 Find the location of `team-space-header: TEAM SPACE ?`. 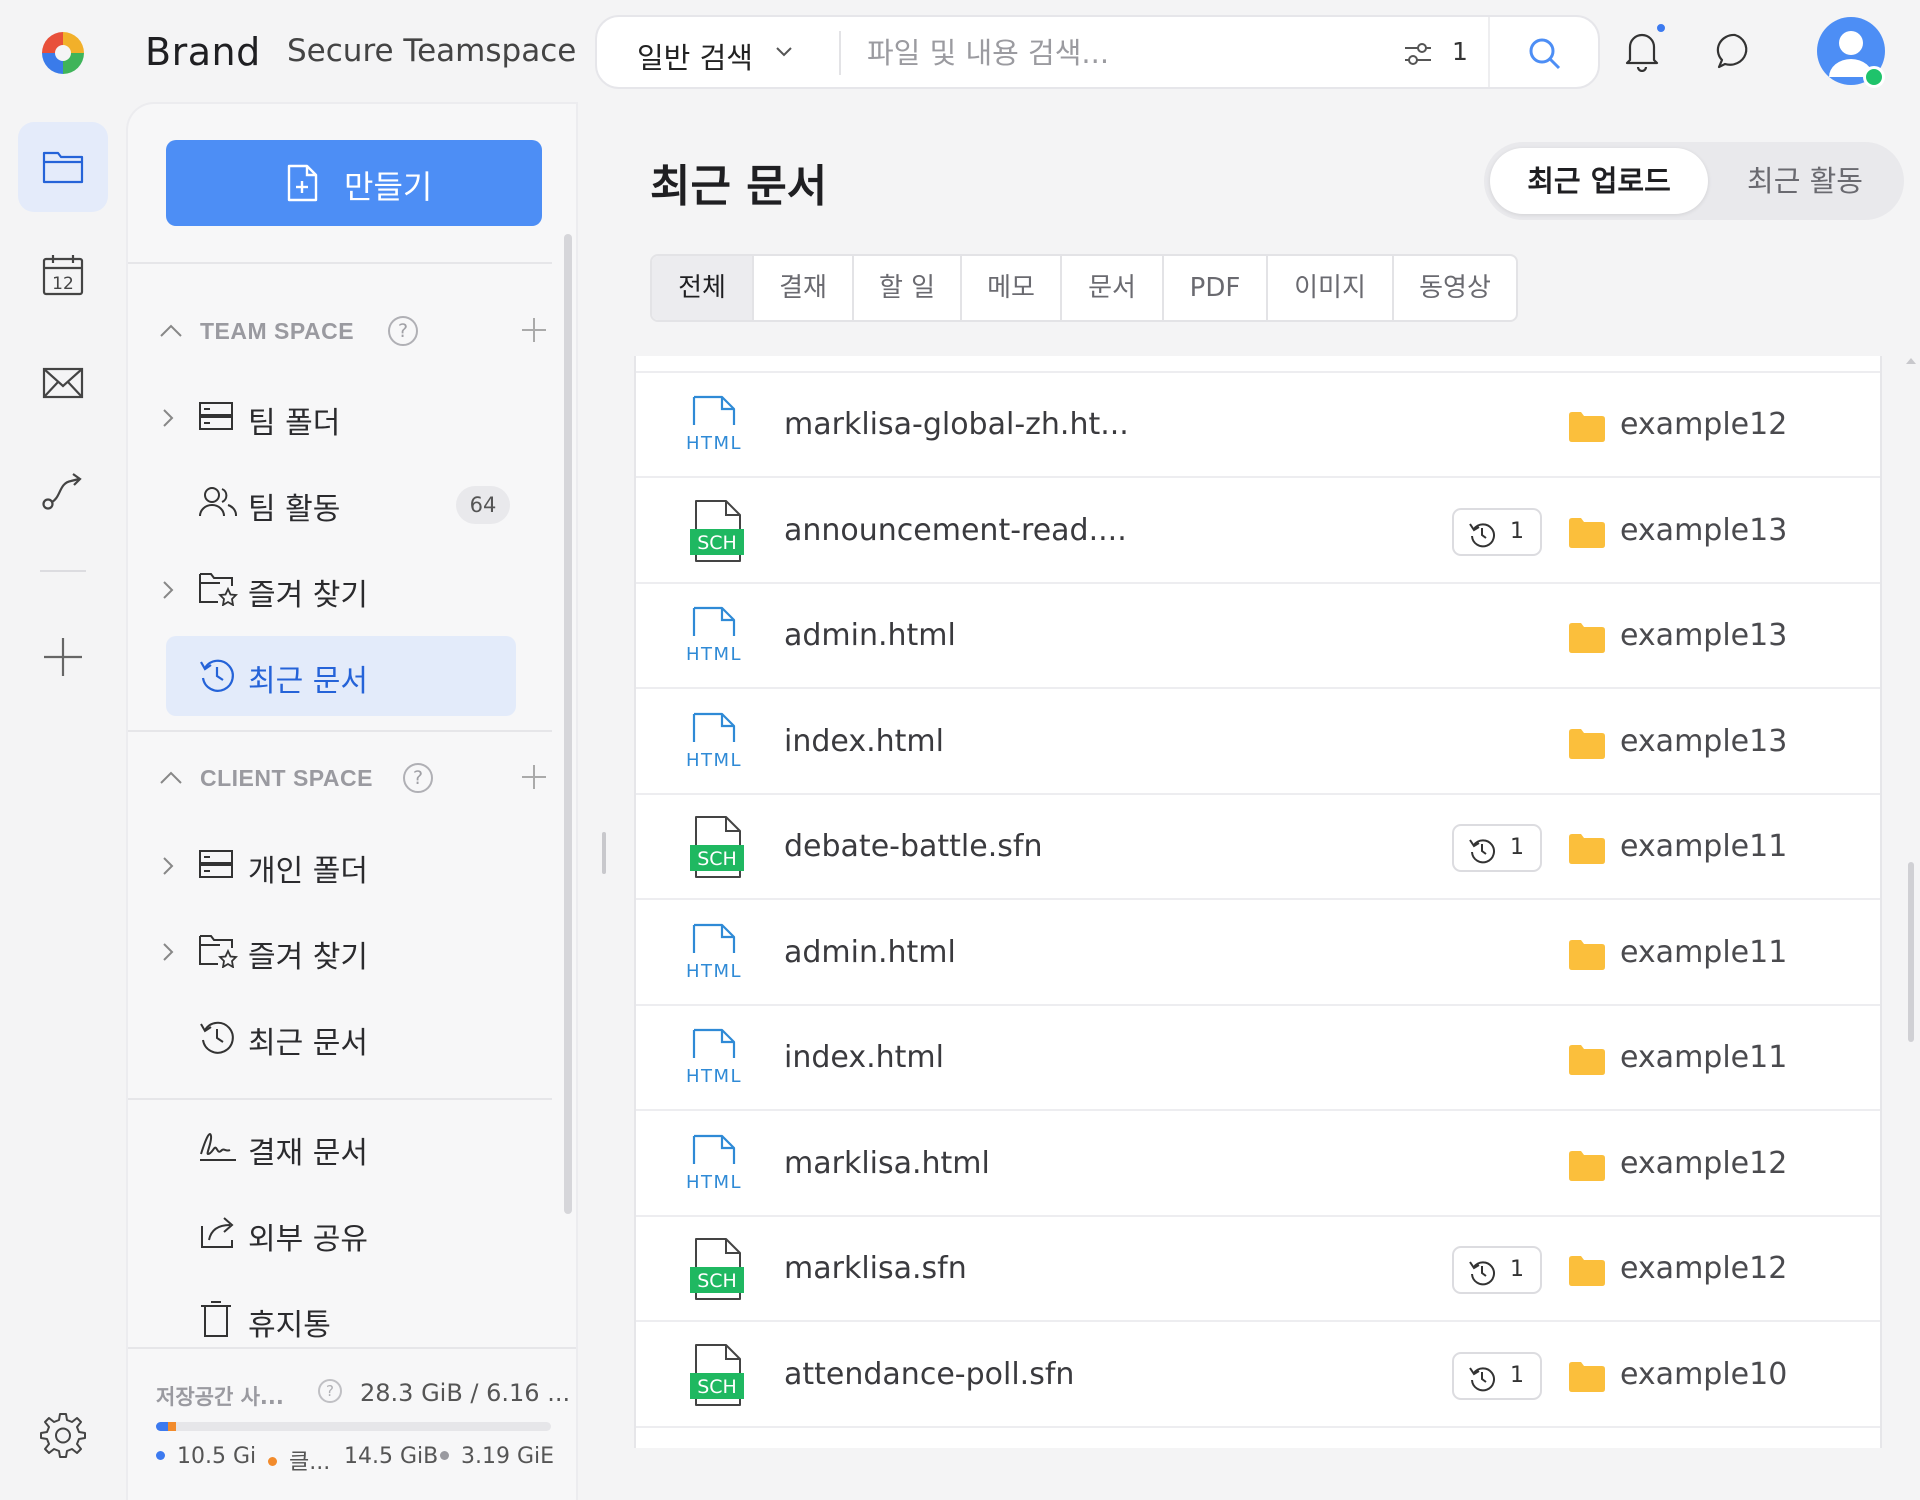

team-space-header: TEAM SPACE ? is located at coordinates (352, 332).